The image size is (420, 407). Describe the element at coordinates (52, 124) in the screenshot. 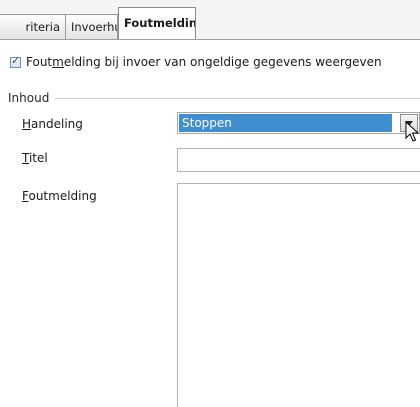

I see `action-label: Handeling` at that location.